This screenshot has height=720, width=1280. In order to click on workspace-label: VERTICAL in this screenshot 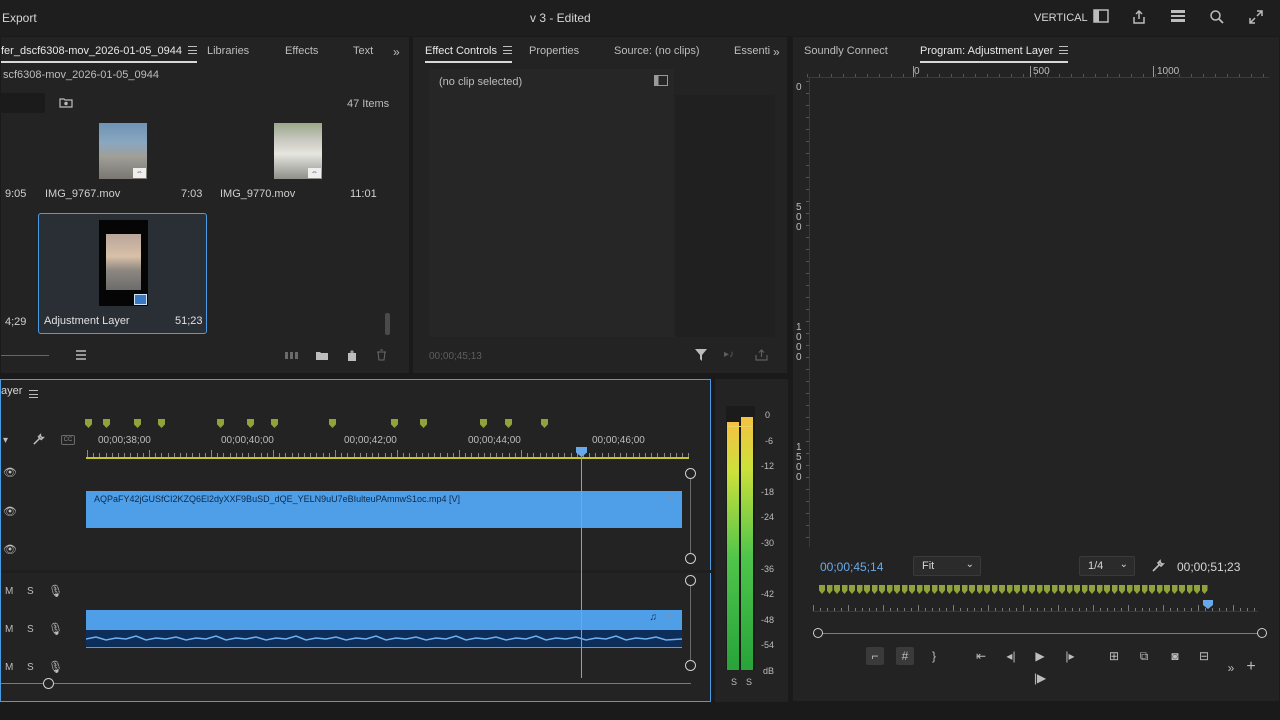, I will do `click(1061, 18)`.